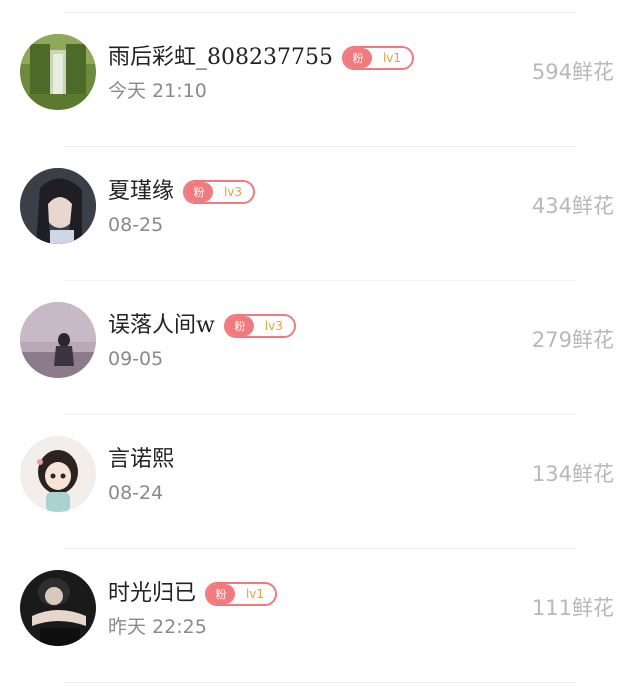  Describe the element at coordinates (161, 326) in the screenshot. I see `user-name: 误落人间w` at that location.